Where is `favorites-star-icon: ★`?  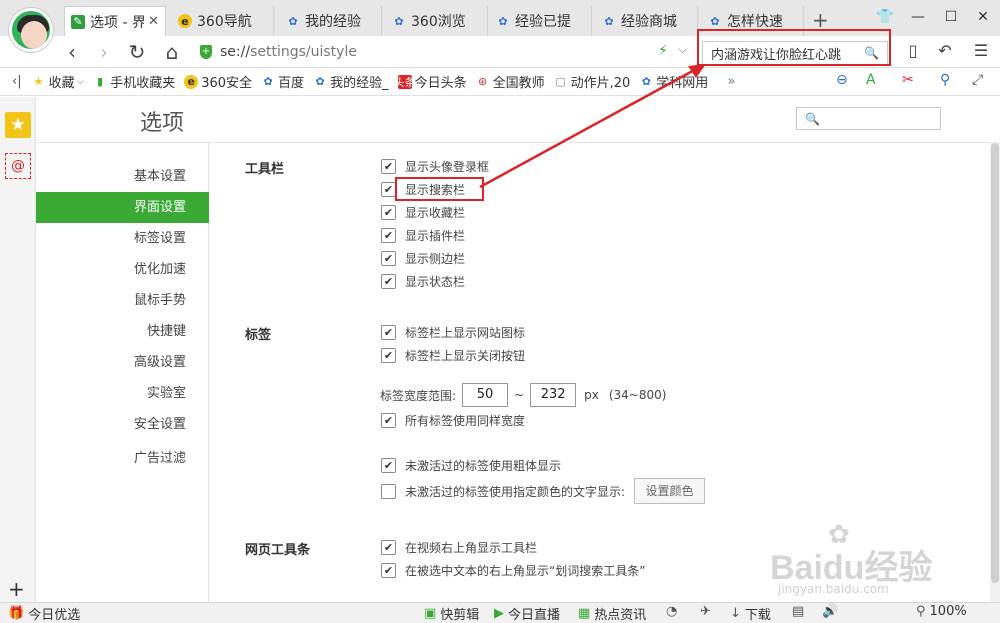 favorites-star-icon: ★ is located at coordinates (18, 125).